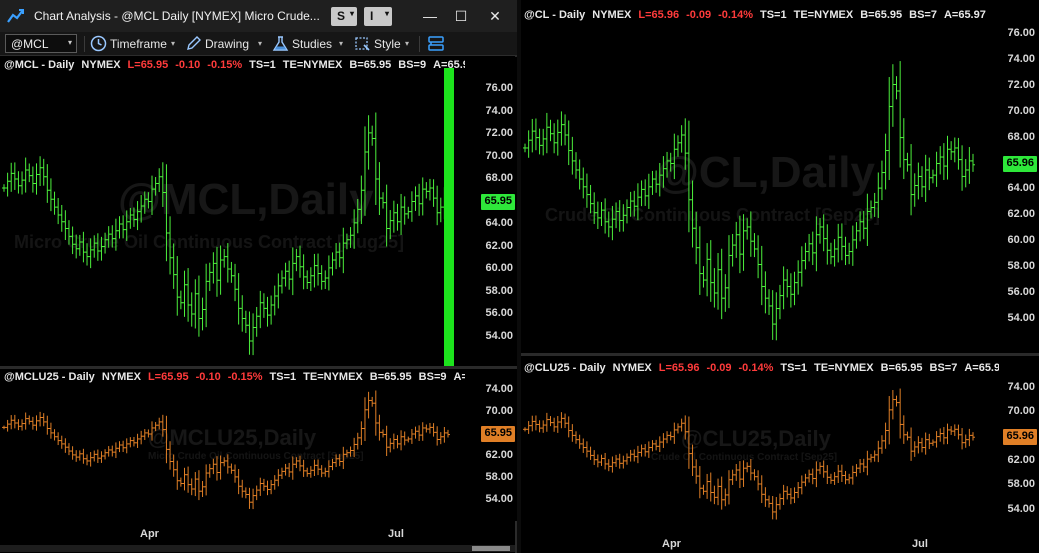  I want to click on header-field: L=65.95, so click(148, 65).